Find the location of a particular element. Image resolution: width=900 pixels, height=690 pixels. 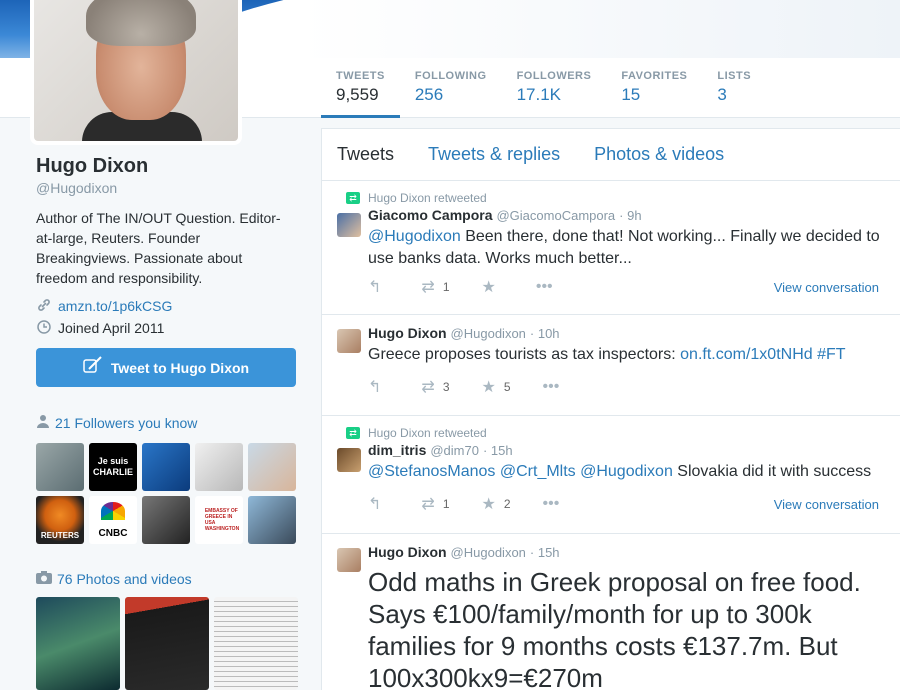

tweet-author-name: dim_itris is located at coordinates (397, 450).